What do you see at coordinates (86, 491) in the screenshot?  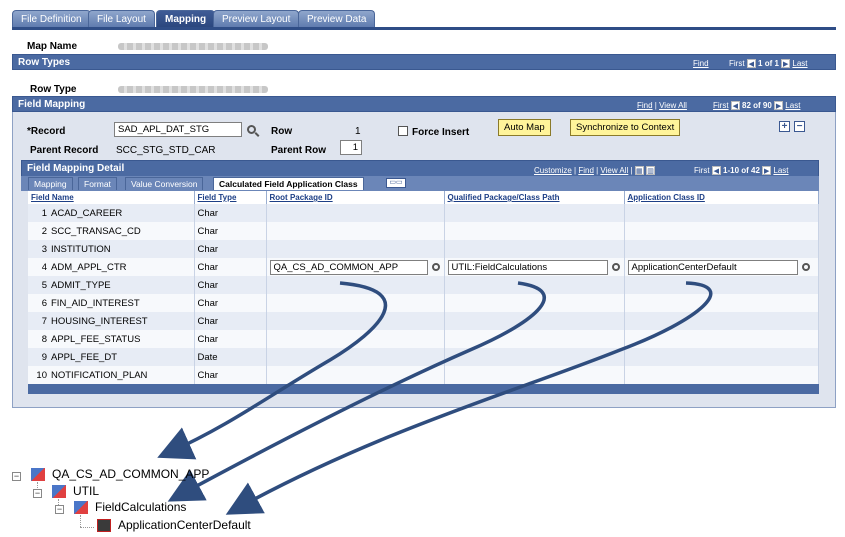 I see `tree-util-package: UTIL` at bounding box center [86, 491].